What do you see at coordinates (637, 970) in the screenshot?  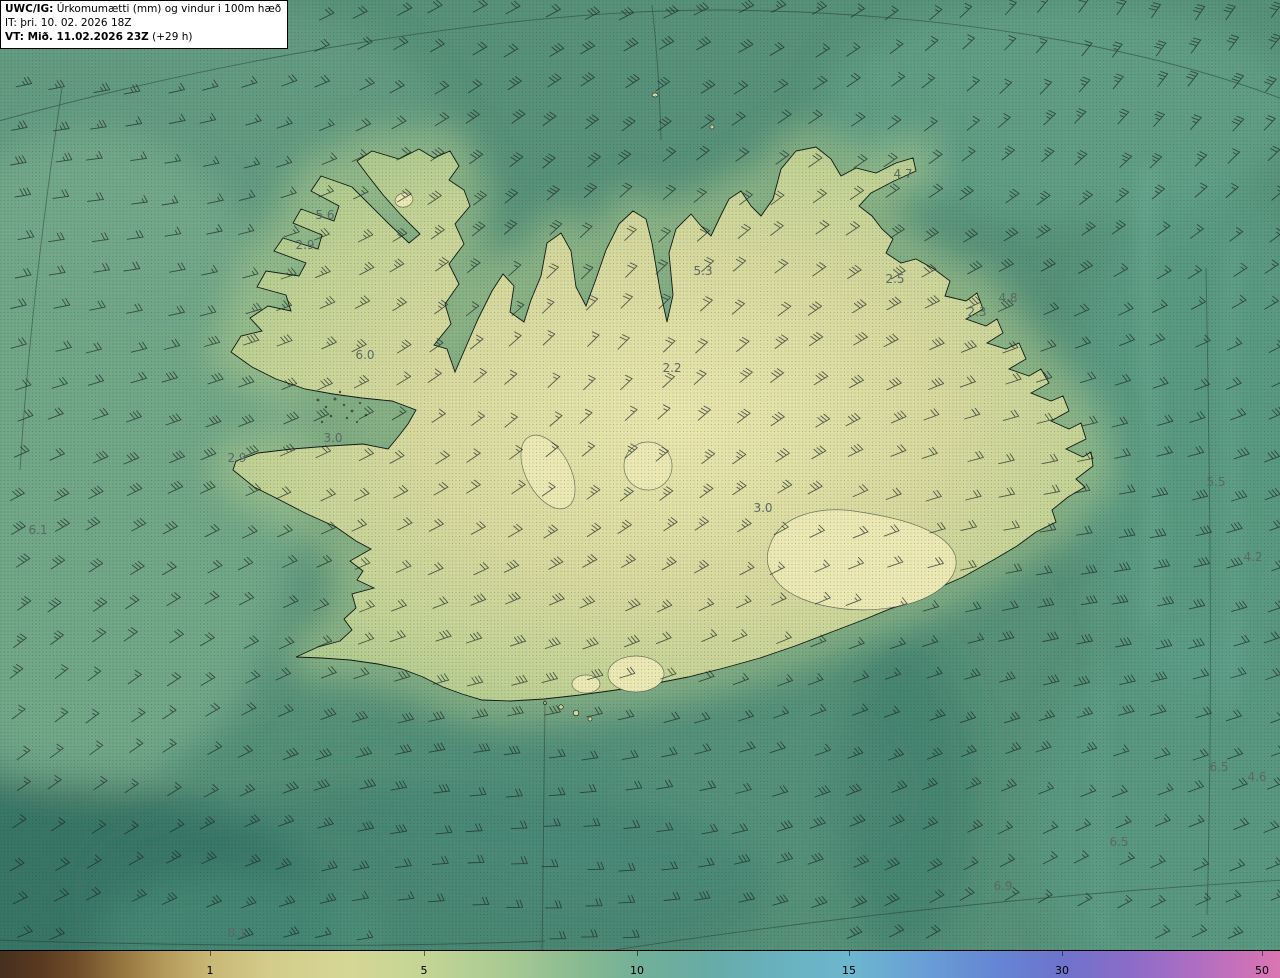 I see `colorbar-tick-label: 10` at bounding box center [637, 970].